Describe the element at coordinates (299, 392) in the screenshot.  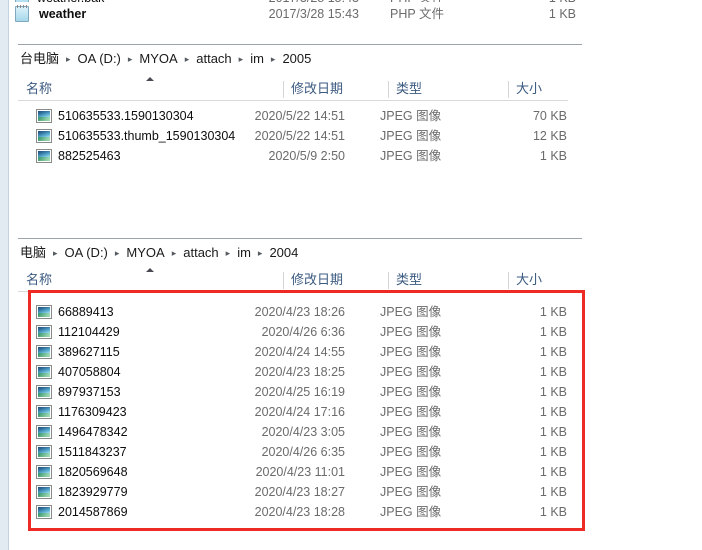
I see `file-date: 2020/4/25 16:19` at that location.